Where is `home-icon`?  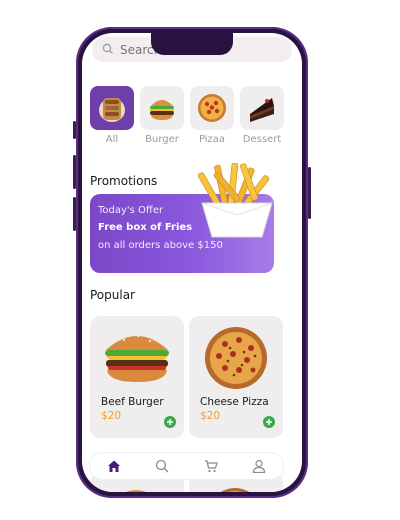
home-icon is located at coordinates (114, 466).